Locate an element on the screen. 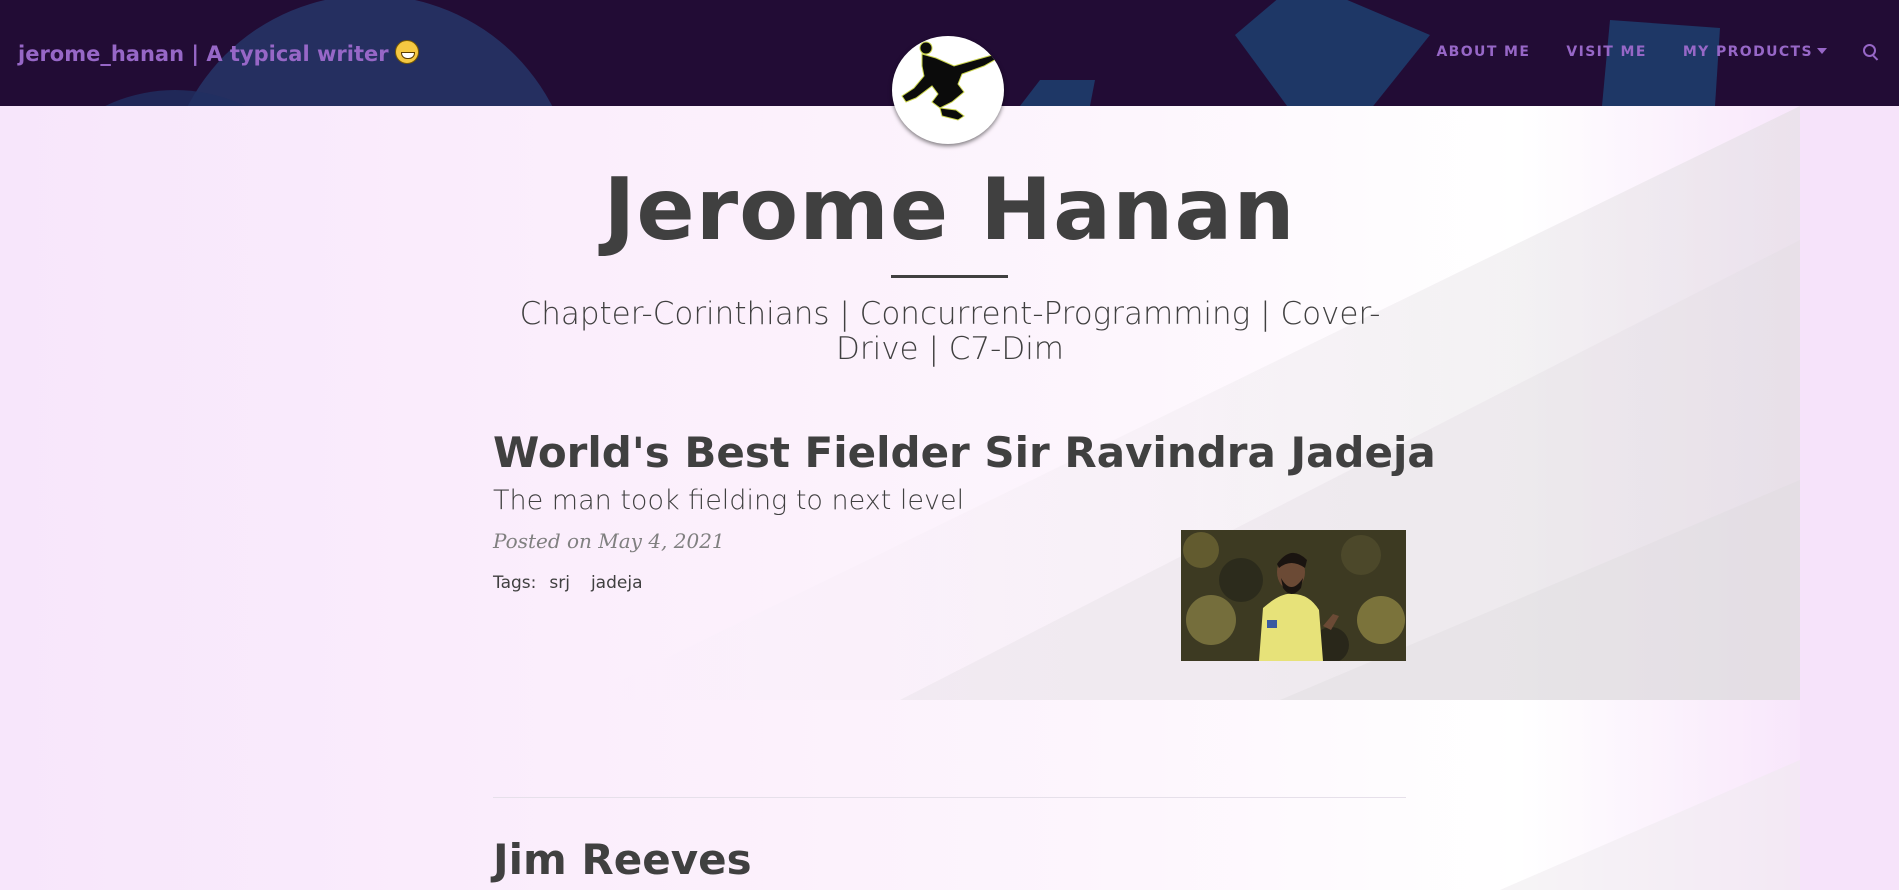 This screenshot has height=890, width=1899. nav-my-products-dropdown: MY PRODUCTS is located at coordinates (1755, 52).